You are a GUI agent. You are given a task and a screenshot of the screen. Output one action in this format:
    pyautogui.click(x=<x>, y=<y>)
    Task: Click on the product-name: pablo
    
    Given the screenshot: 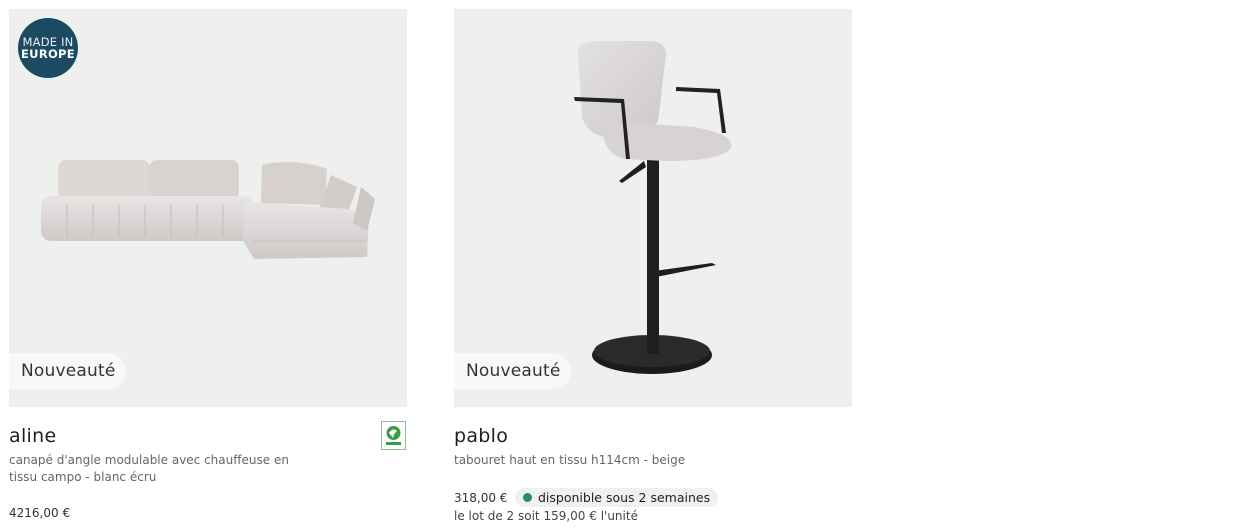 What is the action you would take?
    pyautogui.click(x=481, y=436)
    